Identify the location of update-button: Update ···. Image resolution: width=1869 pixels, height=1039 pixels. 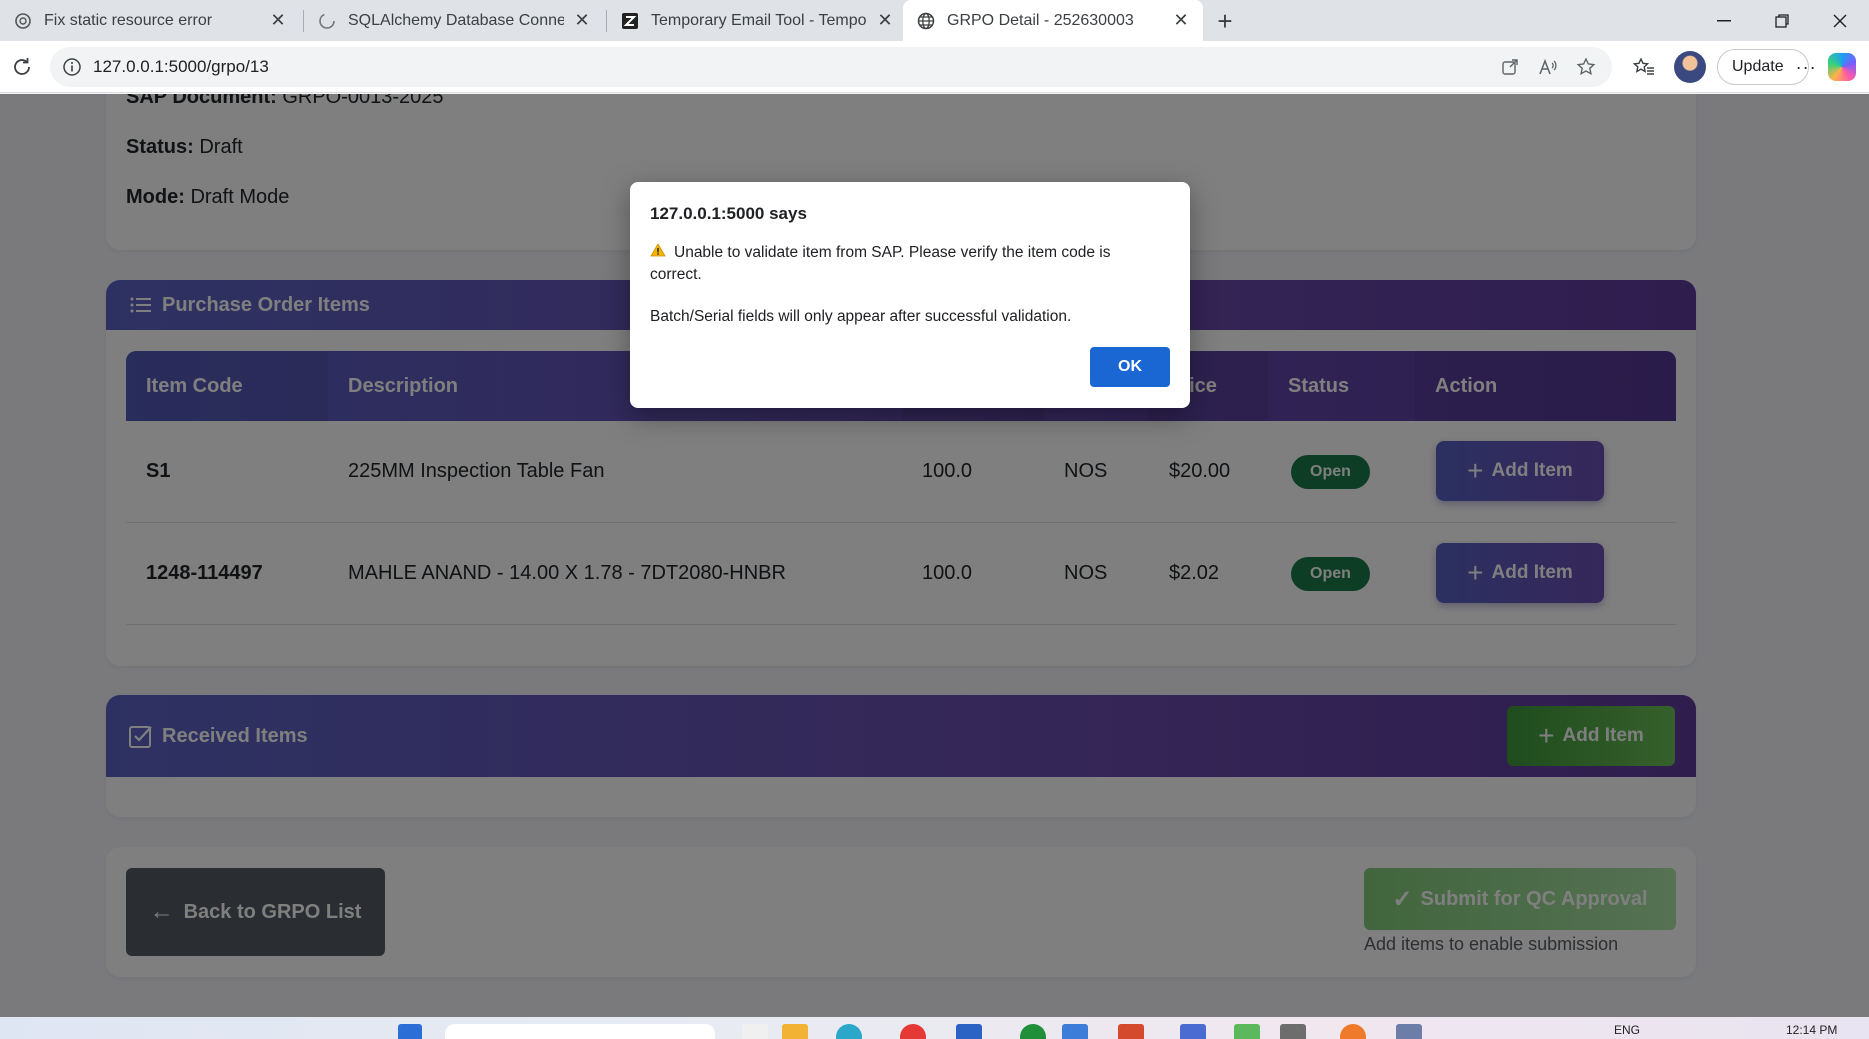
(1766, 67).